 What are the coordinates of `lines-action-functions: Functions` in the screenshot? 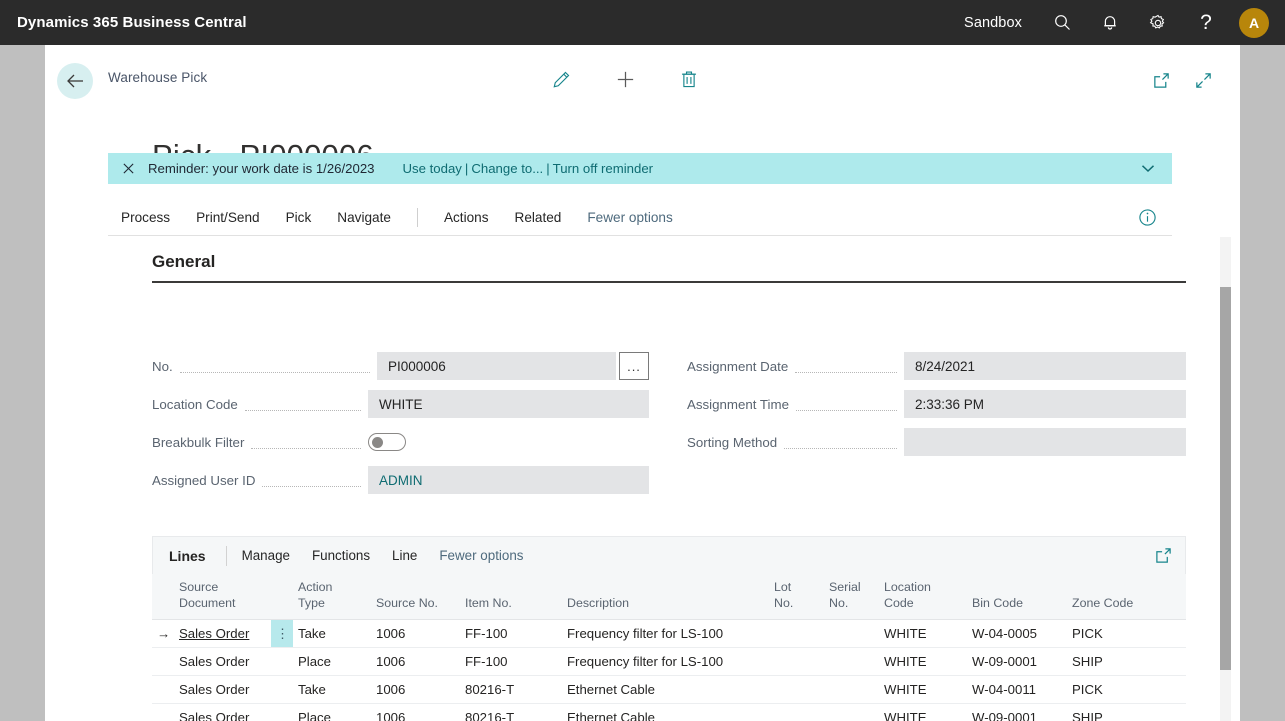 It's located at (341, 555).